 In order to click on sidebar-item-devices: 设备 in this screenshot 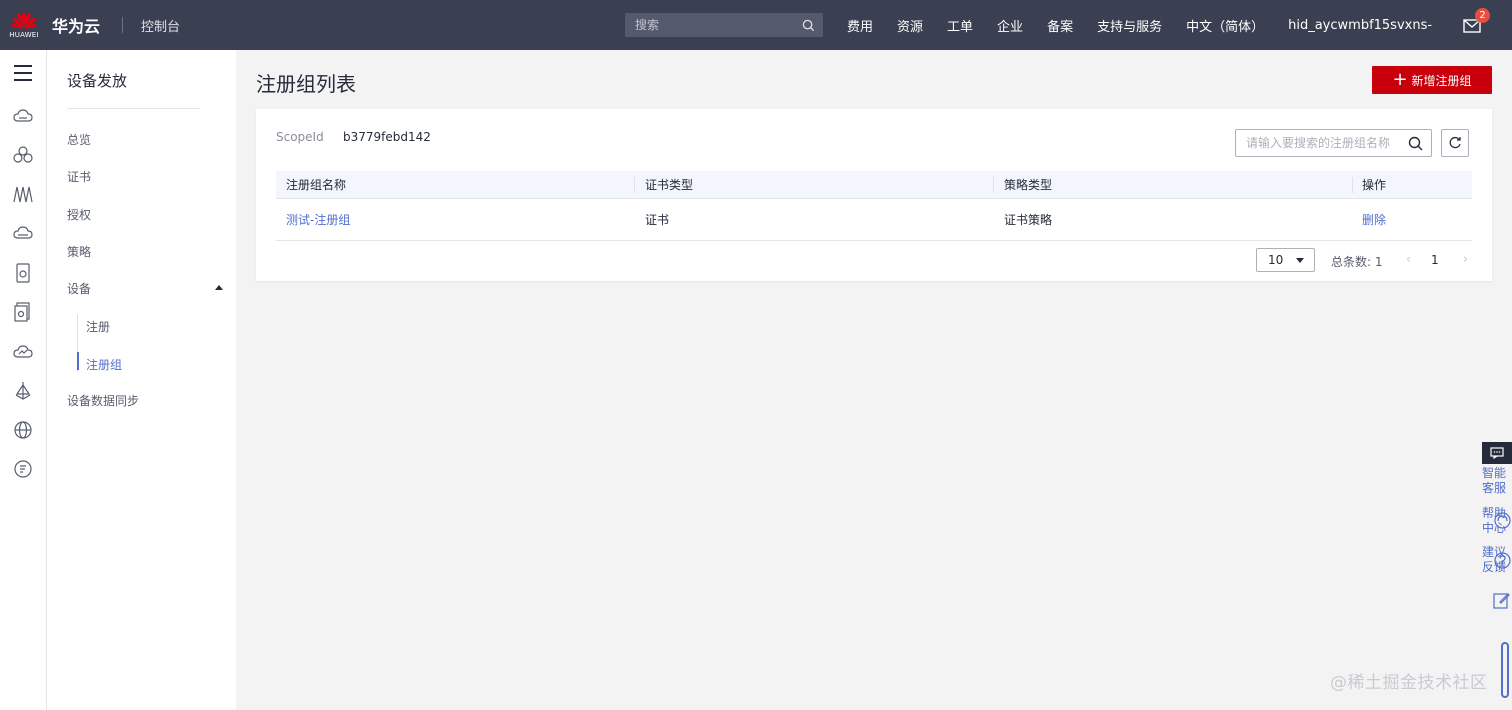, I will do `click(79, 288)`.